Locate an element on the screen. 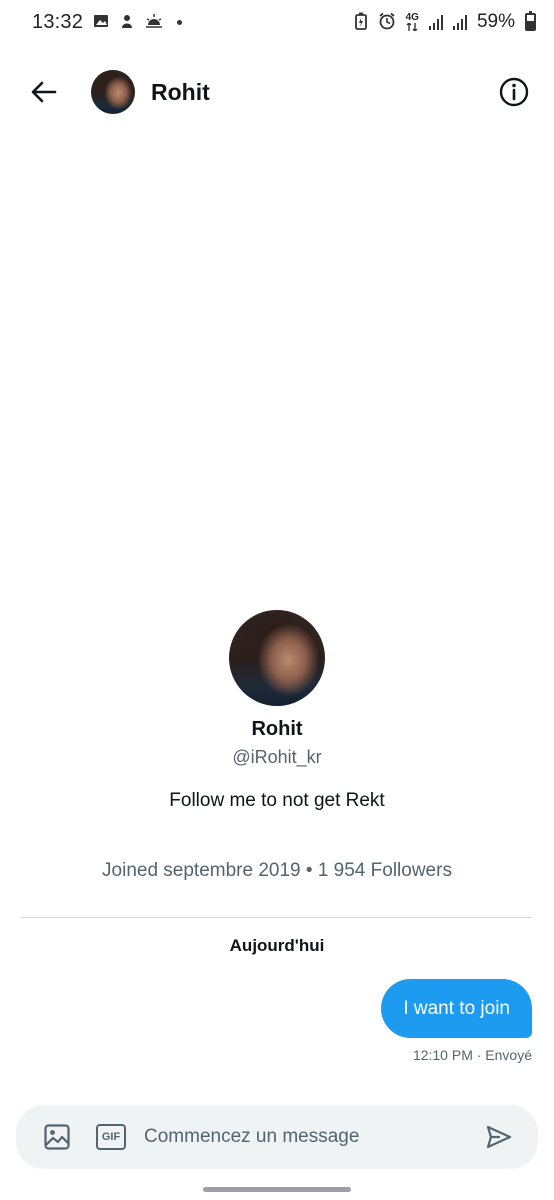 The width and height of the screenshot is (554, 1200). info-icon is located at coordinates (514, 92).